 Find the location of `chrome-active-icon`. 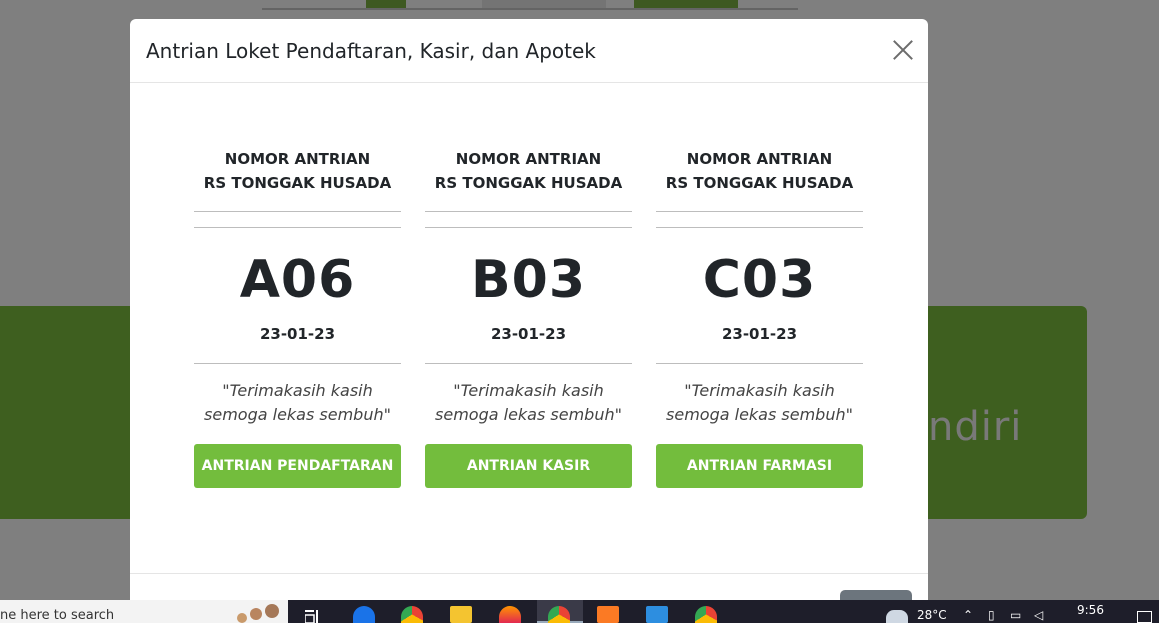

chrome-active-icon is located at coordinates (559, 614).